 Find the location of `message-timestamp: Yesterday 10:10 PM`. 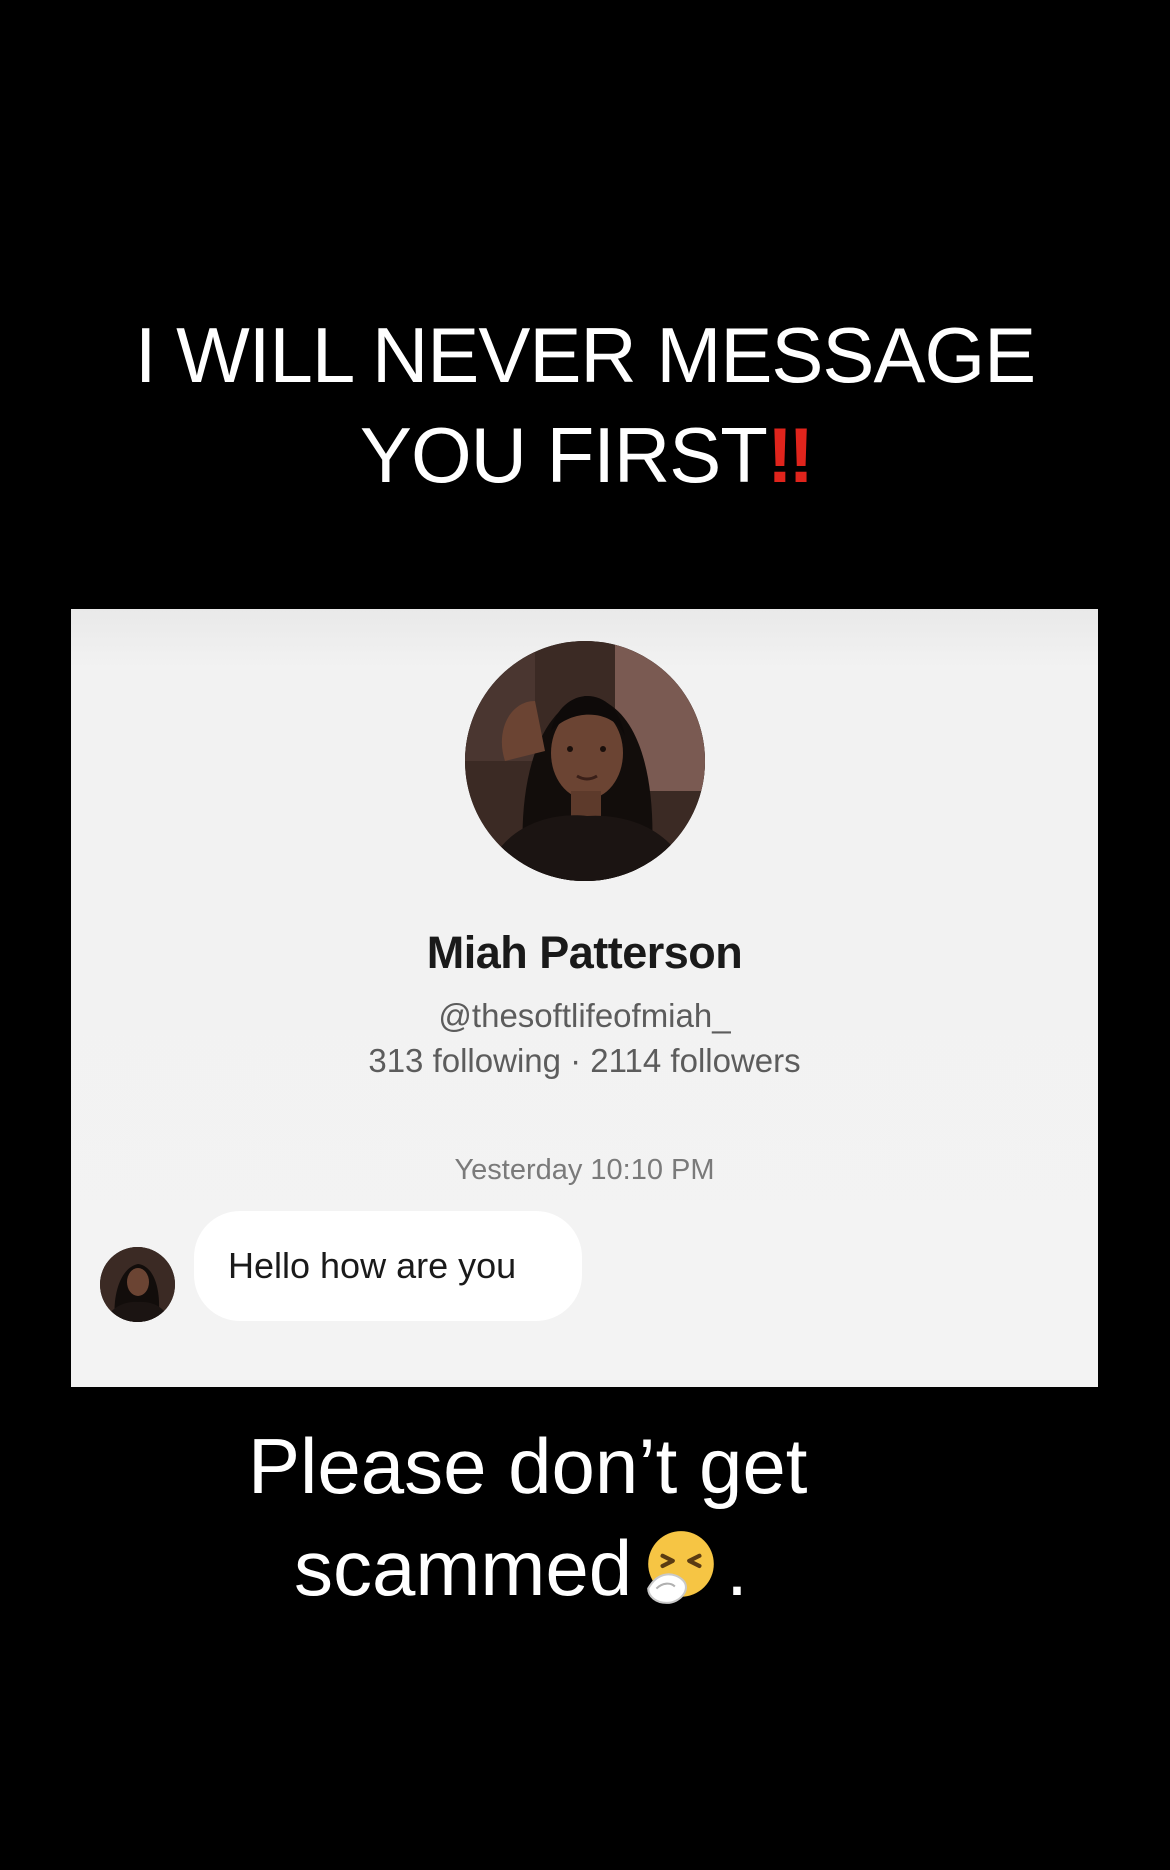

message-timestamp: Yesterday 10:10 PM is located at coordinates (584, 1170).